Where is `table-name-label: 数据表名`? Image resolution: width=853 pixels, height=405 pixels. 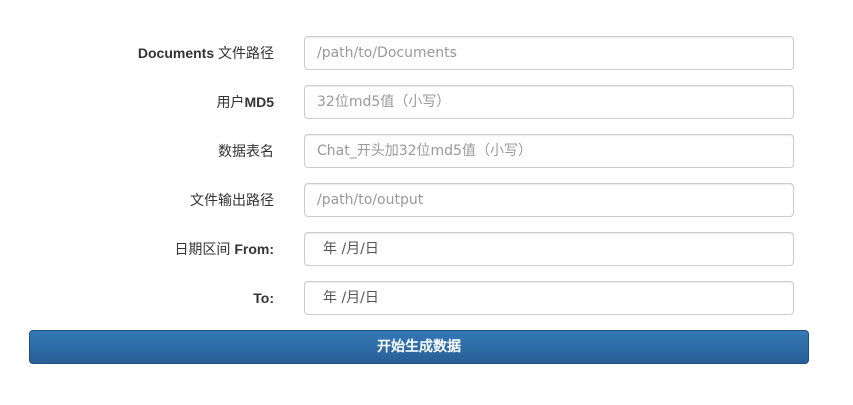 table-name-label: 数据表名 is located at coordinates (246, 151).